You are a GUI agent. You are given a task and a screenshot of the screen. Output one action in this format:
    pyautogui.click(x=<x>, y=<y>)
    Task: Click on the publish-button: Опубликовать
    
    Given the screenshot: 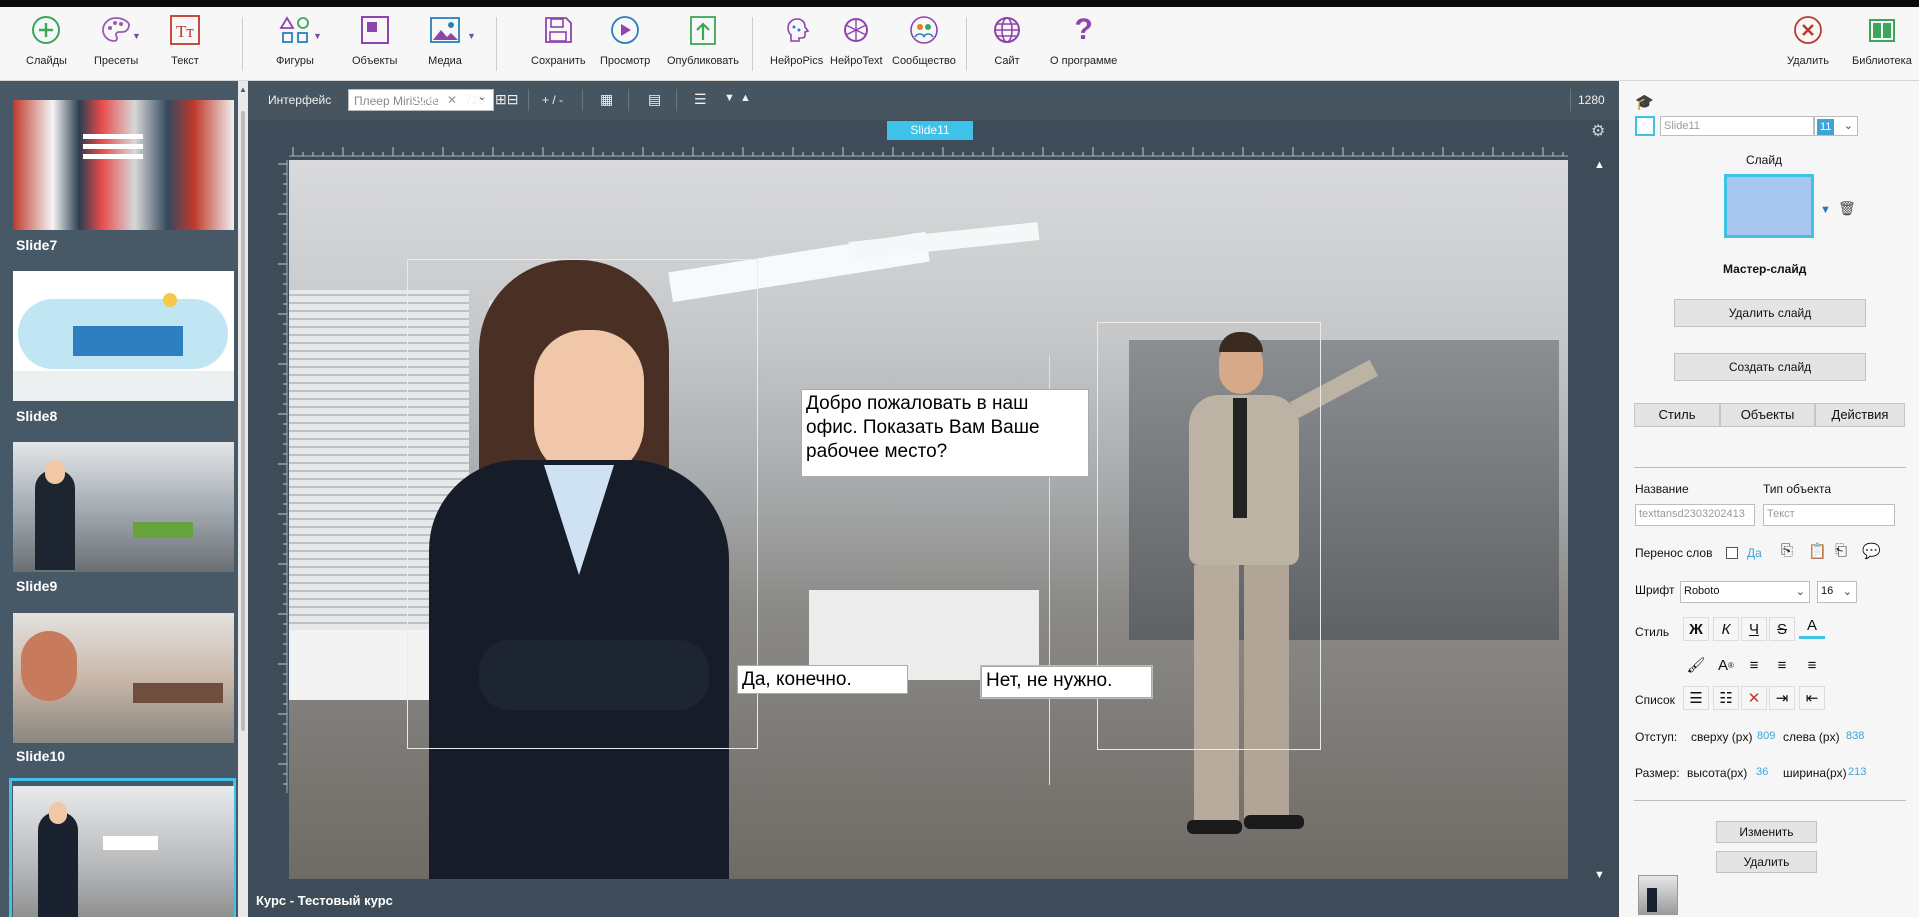 What is the action you would take?
    pyautogui.click(x=703, y=44)
    